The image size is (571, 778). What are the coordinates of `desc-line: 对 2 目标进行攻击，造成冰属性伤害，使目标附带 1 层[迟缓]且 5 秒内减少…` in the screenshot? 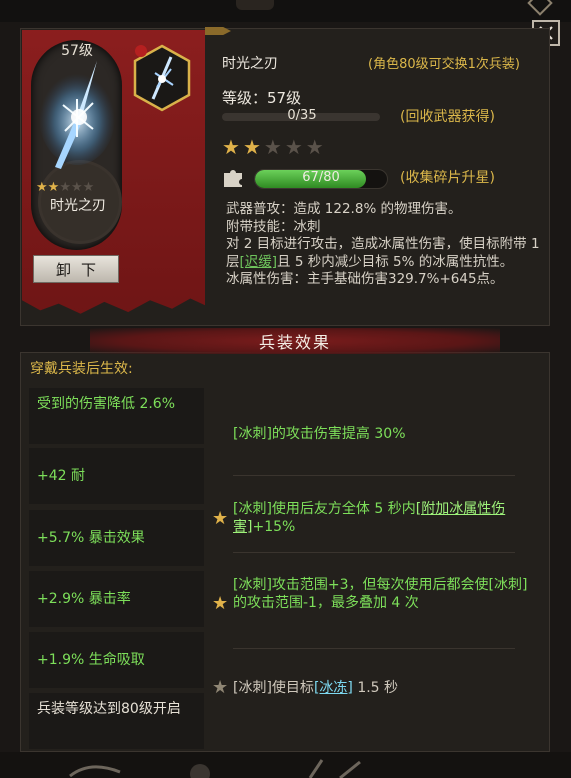 It's located at (385, 253).